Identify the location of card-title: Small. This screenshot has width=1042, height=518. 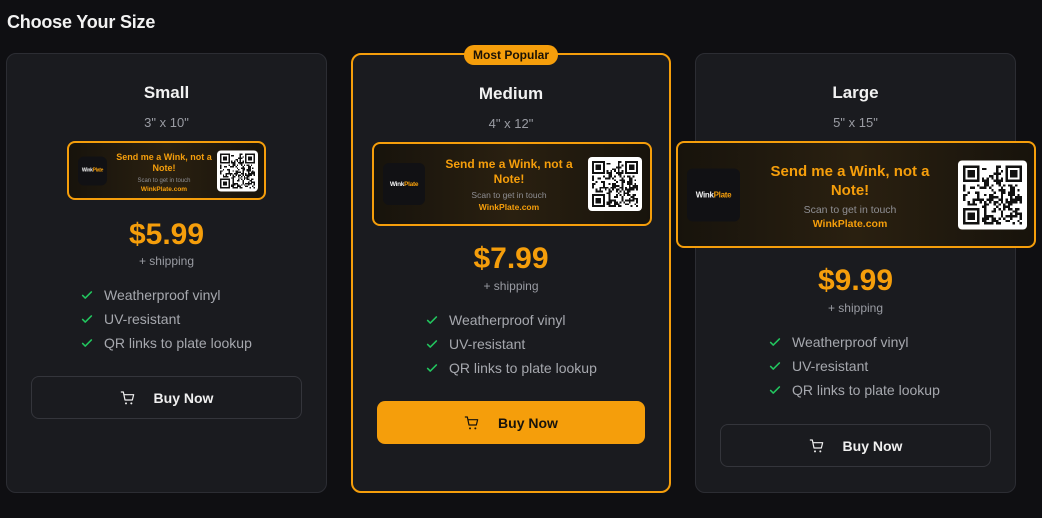
(166, 92).